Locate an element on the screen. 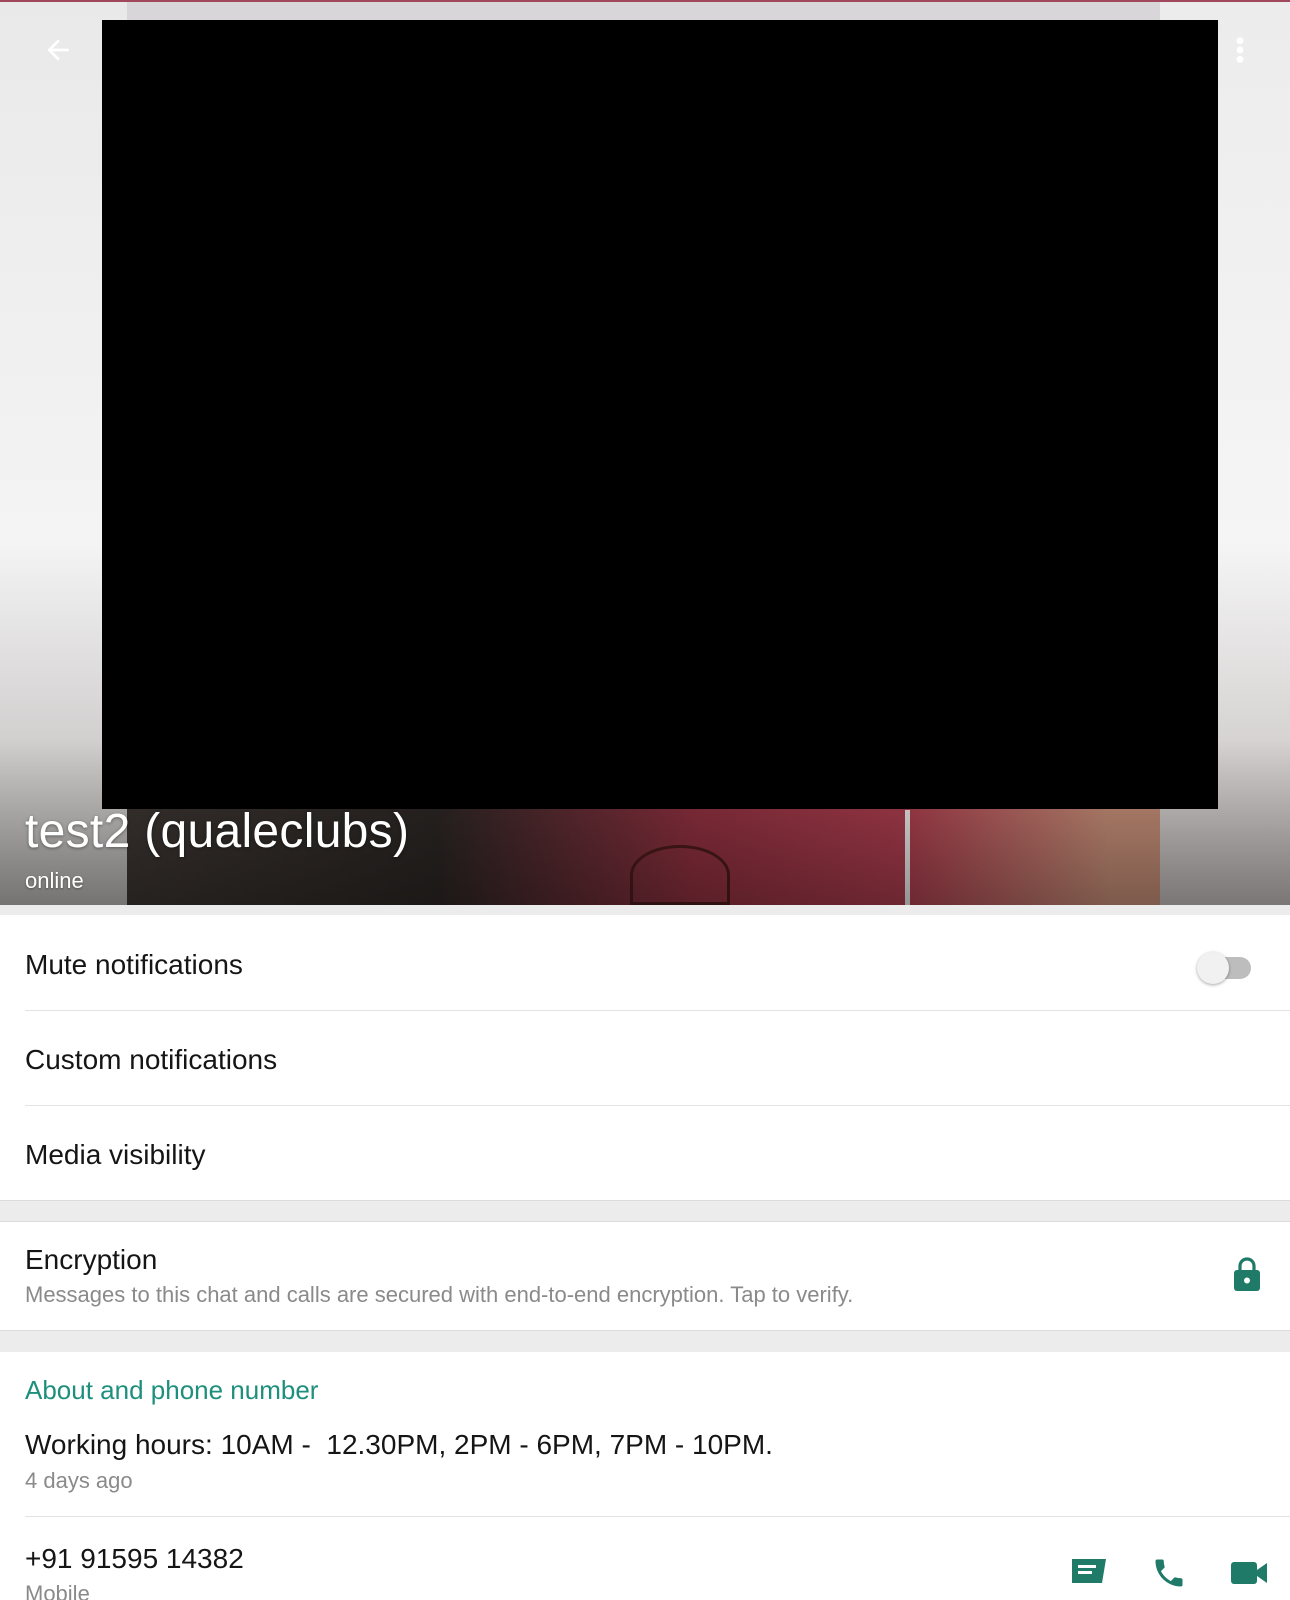 This screenshot has height=1600, width=1290. mute-toggle is located at coordinates (1225, 967).